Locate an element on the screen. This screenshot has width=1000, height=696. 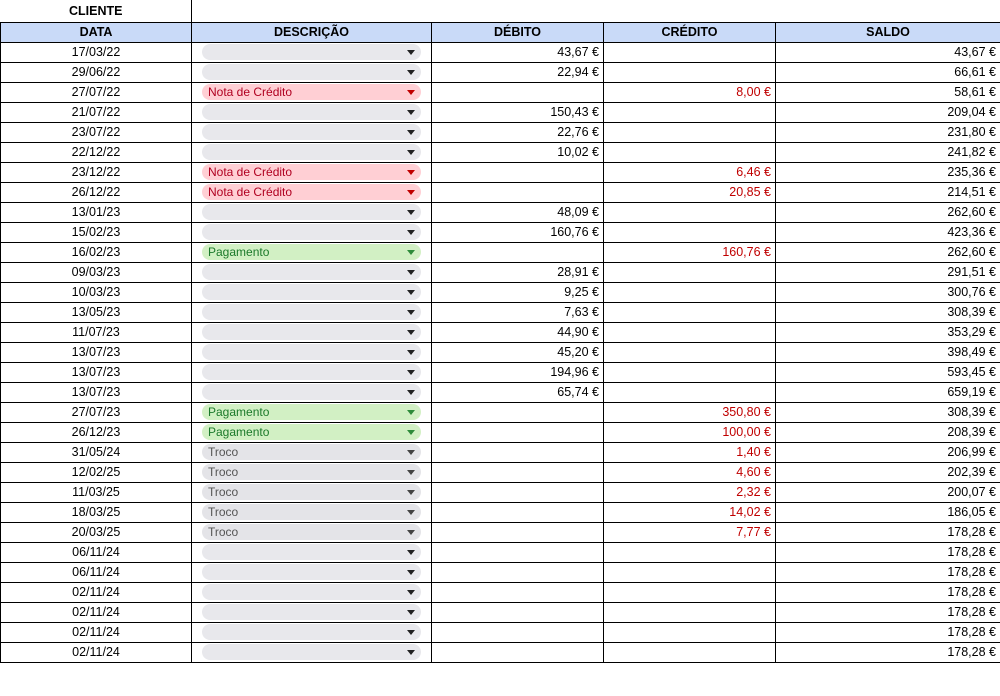
debit-cell: 194,96 € is located at coordinates (517, 372).